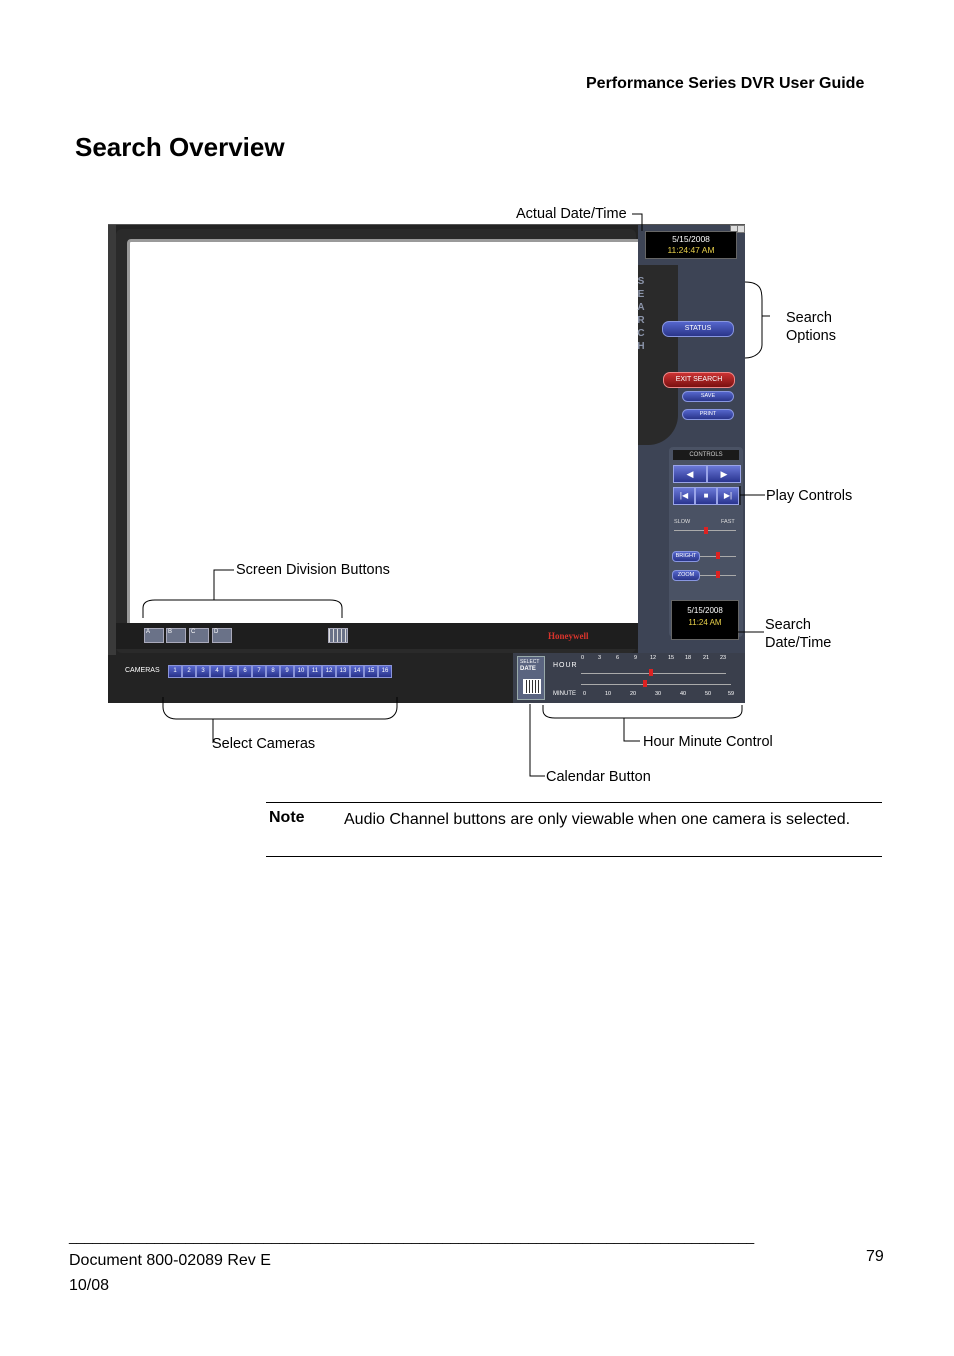 This screenshot has width=954, height=1356. I want to click on leader-play-controls, so click(752, 495).